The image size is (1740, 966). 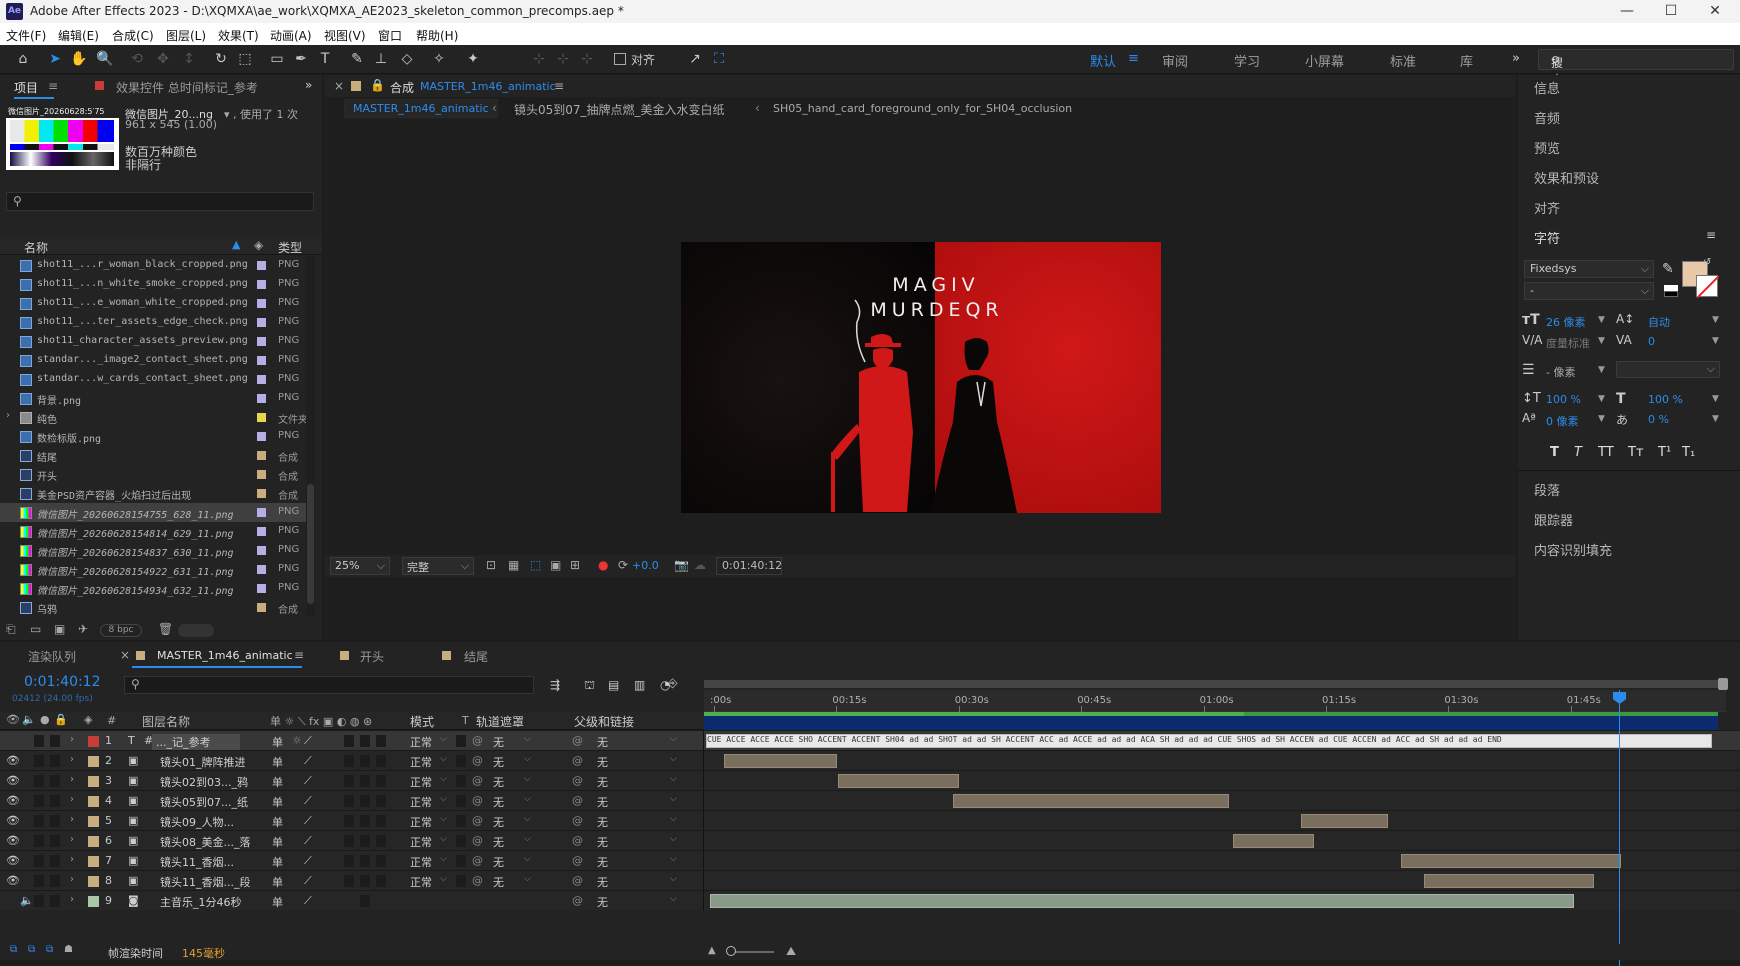 What do you see at coordinates (29, 719) in the screenshot?
I see `audio-header-icon: 🔈` at bounding box center [29, 719].